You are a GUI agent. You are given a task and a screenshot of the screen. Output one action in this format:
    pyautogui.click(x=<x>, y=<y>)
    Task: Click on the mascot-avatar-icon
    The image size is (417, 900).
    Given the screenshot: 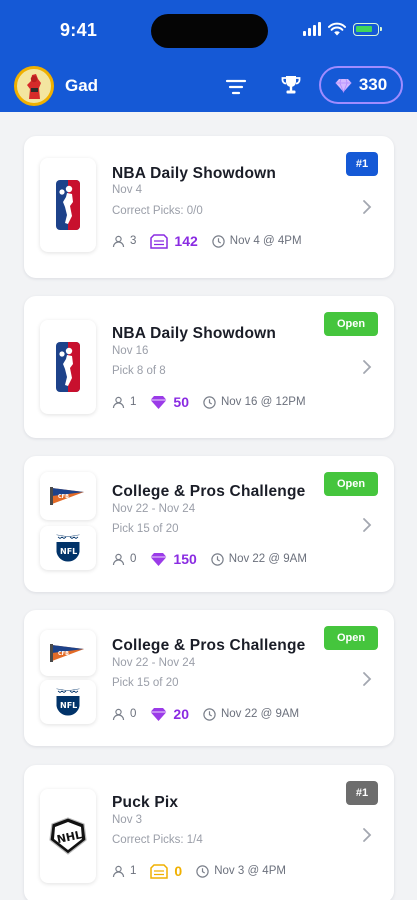 What is the action you would take?
    pyautogui.click(x=34, y=86)
    